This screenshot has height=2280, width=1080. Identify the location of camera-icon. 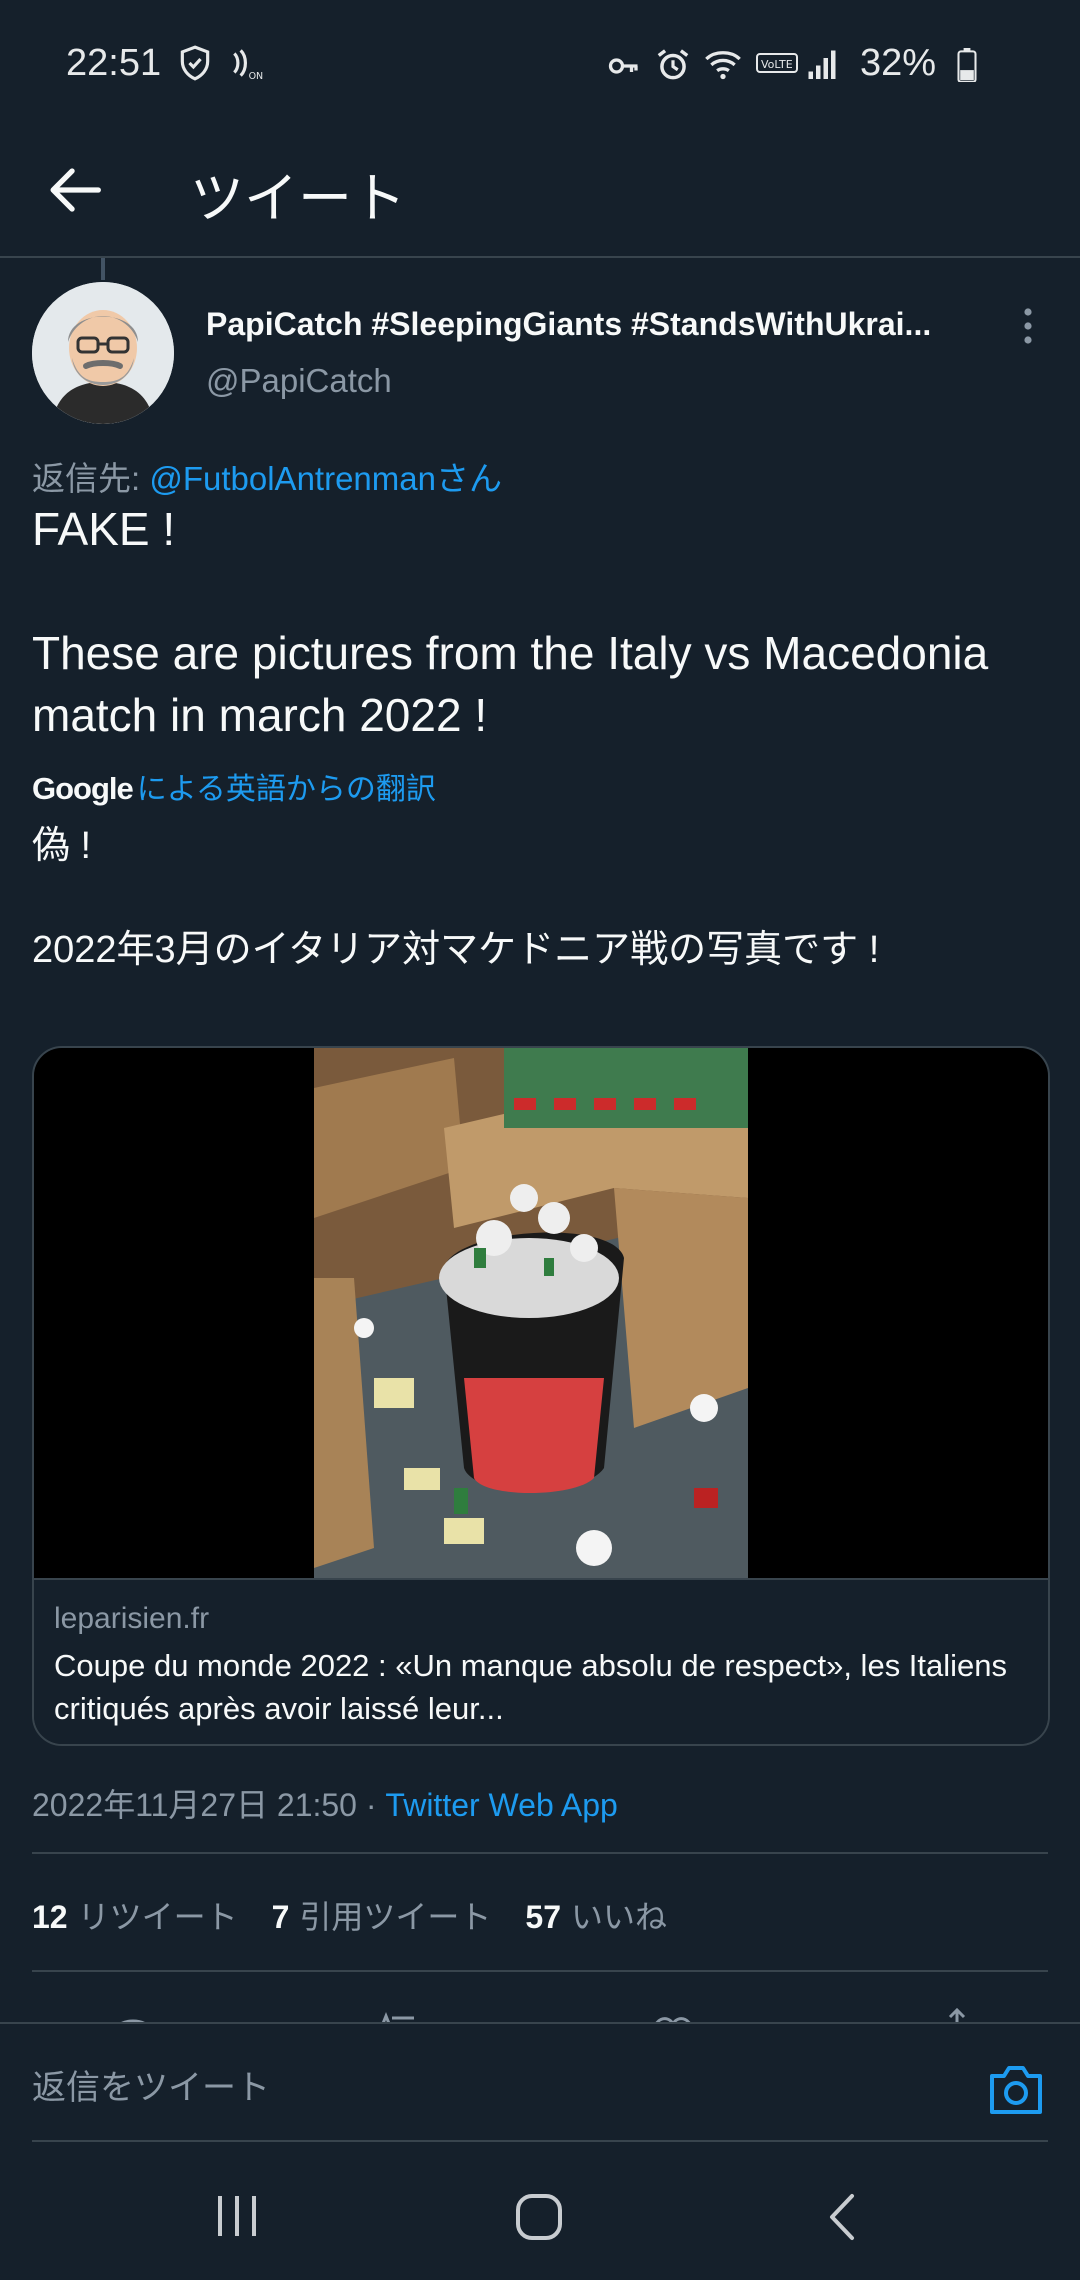
(1016, 2090).